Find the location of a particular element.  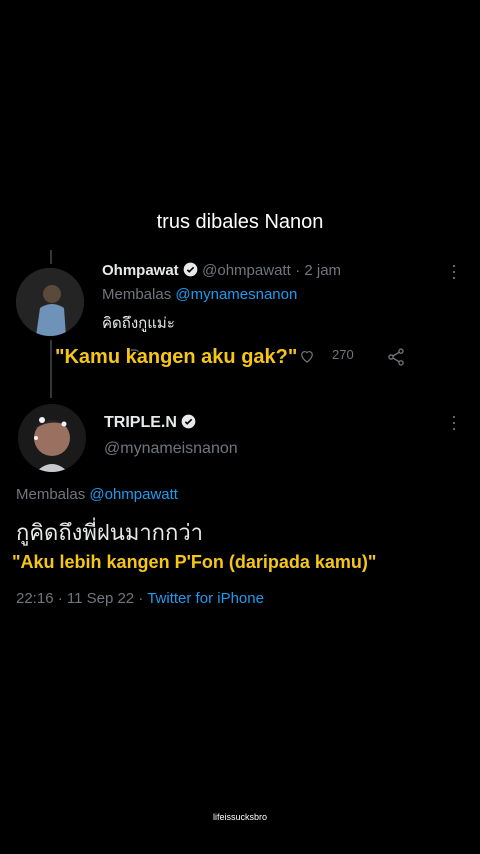

reply-tweet-text: คิดถึงกูแม่ะ is located at coordinates (138, 323).